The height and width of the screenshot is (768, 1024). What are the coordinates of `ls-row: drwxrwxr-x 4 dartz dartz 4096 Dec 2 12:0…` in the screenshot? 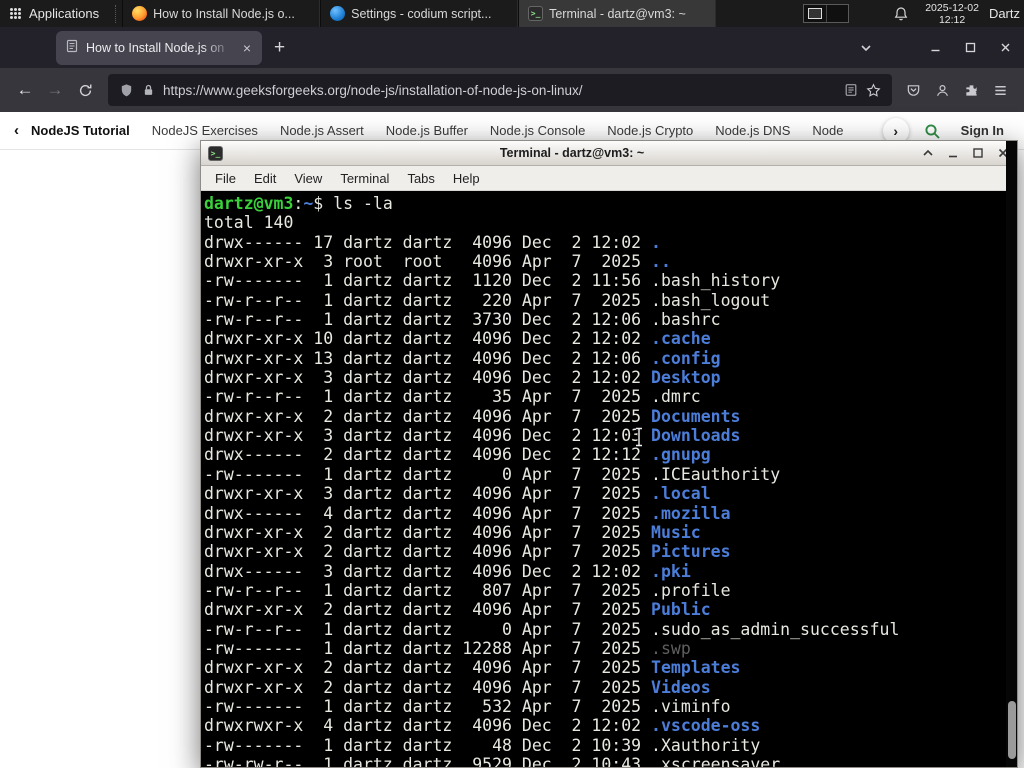 It's located at (482, 726).